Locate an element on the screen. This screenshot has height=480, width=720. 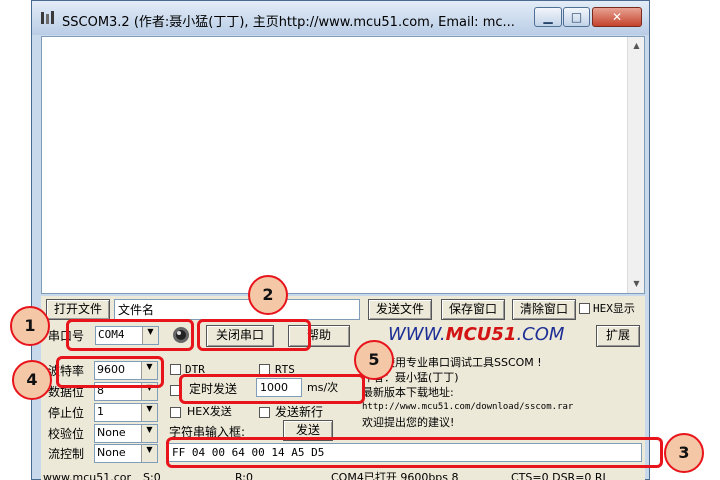
parity-select: None ▼ is located at coordinates (126, 433).